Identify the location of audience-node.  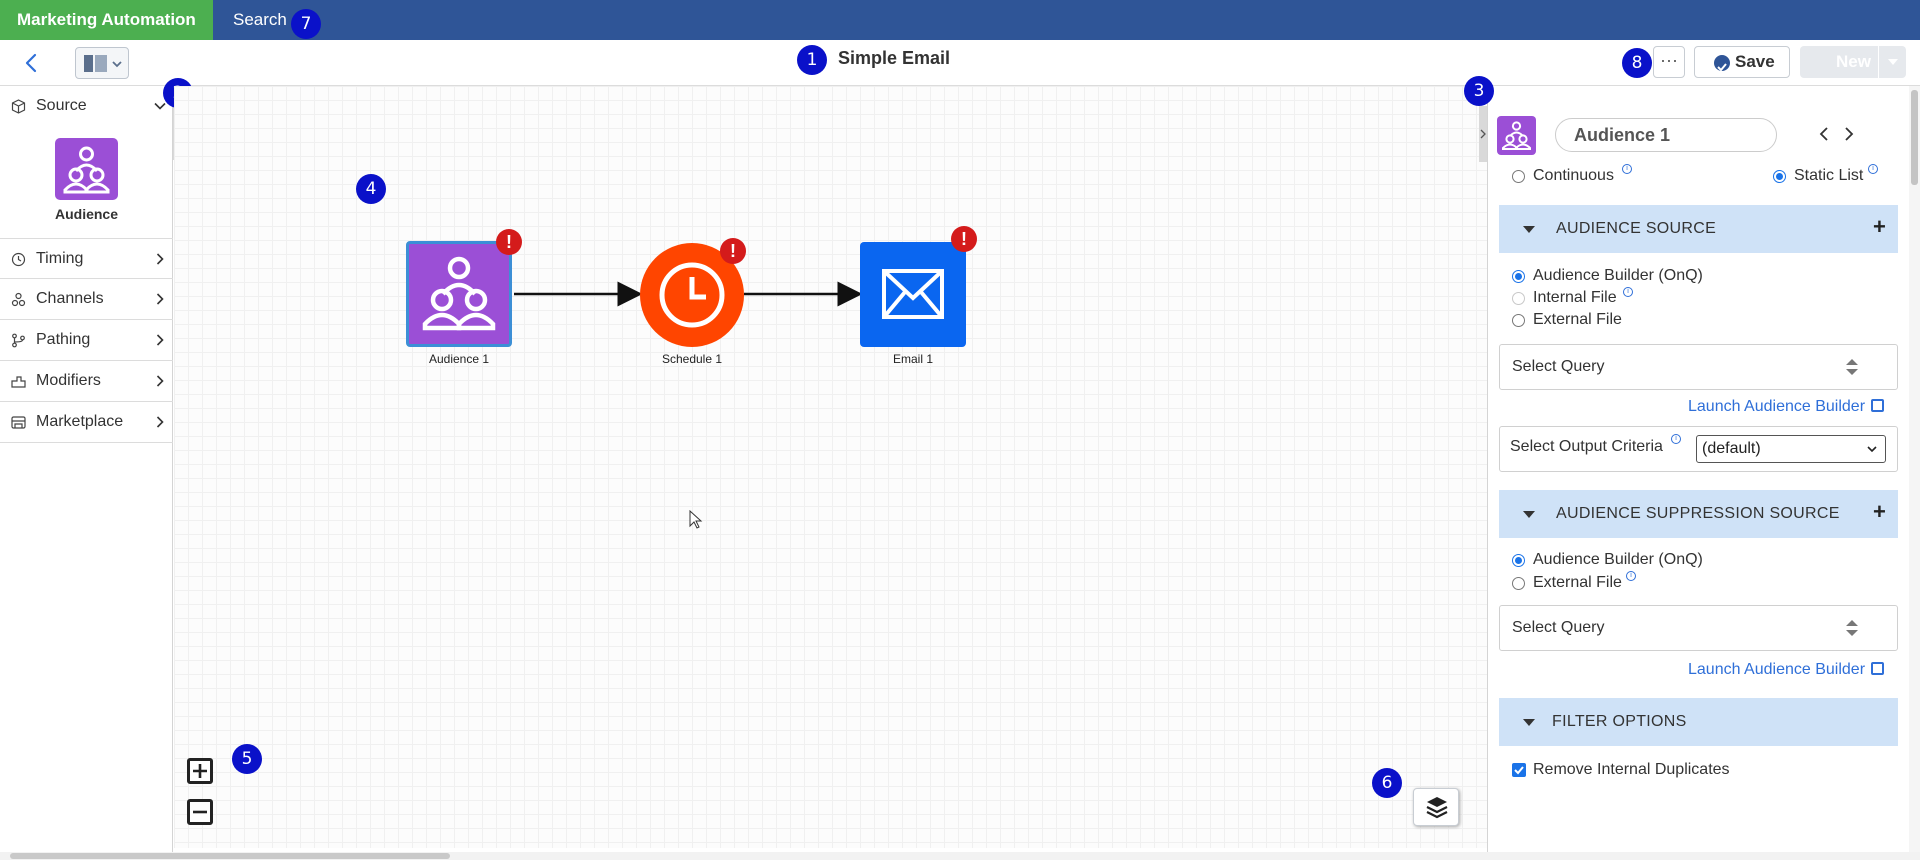
(459, 294).